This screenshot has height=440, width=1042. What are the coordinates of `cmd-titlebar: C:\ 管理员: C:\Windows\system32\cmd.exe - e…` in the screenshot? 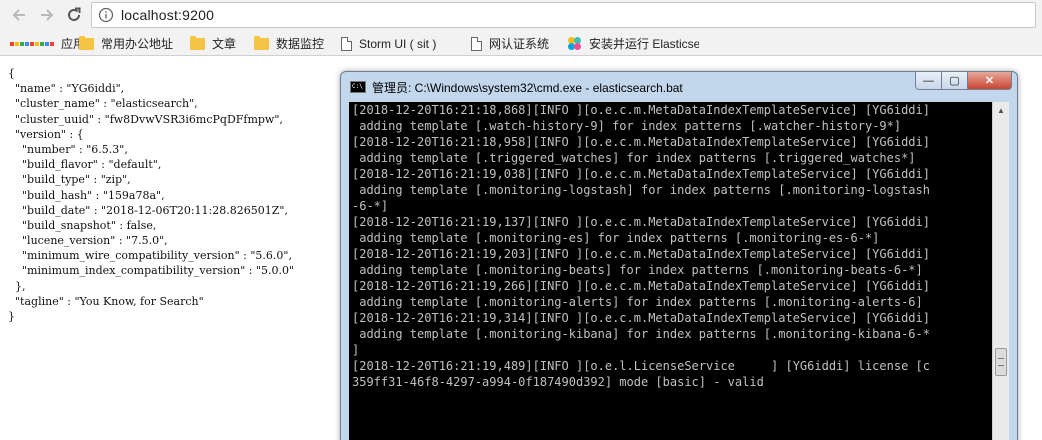 It's located at (679, 86).